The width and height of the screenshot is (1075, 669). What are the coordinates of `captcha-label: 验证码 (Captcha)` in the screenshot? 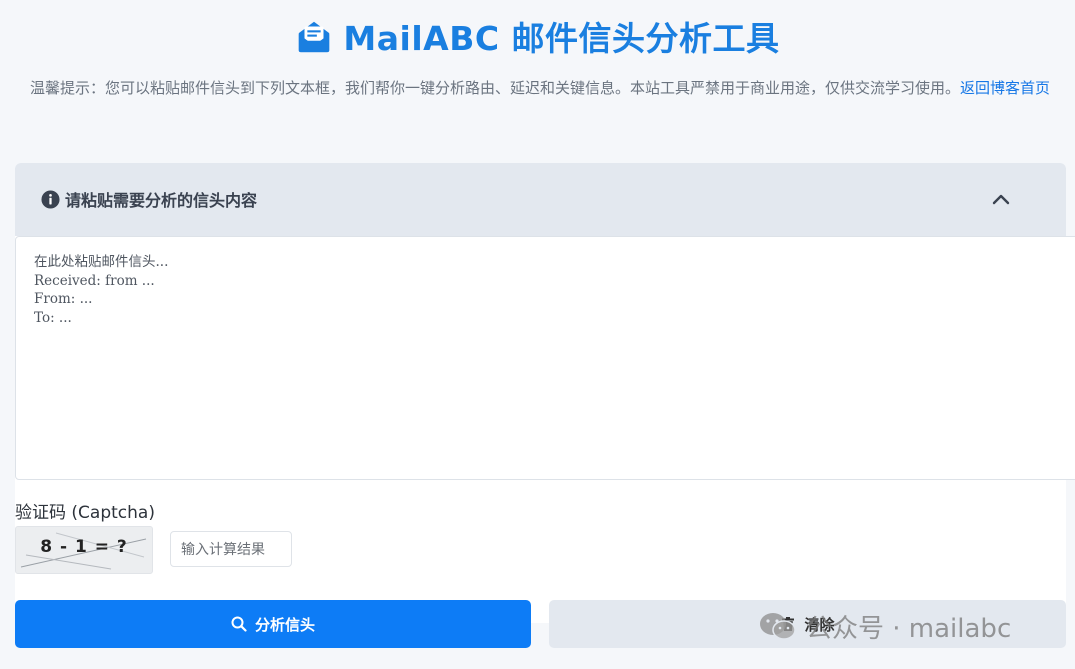 It's located at (85, 513).